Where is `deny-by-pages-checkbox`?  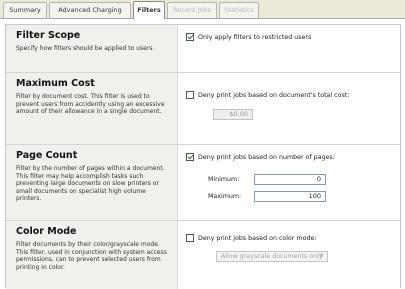
deny-by-pages-checkbox is located at coordinates (190, 157).